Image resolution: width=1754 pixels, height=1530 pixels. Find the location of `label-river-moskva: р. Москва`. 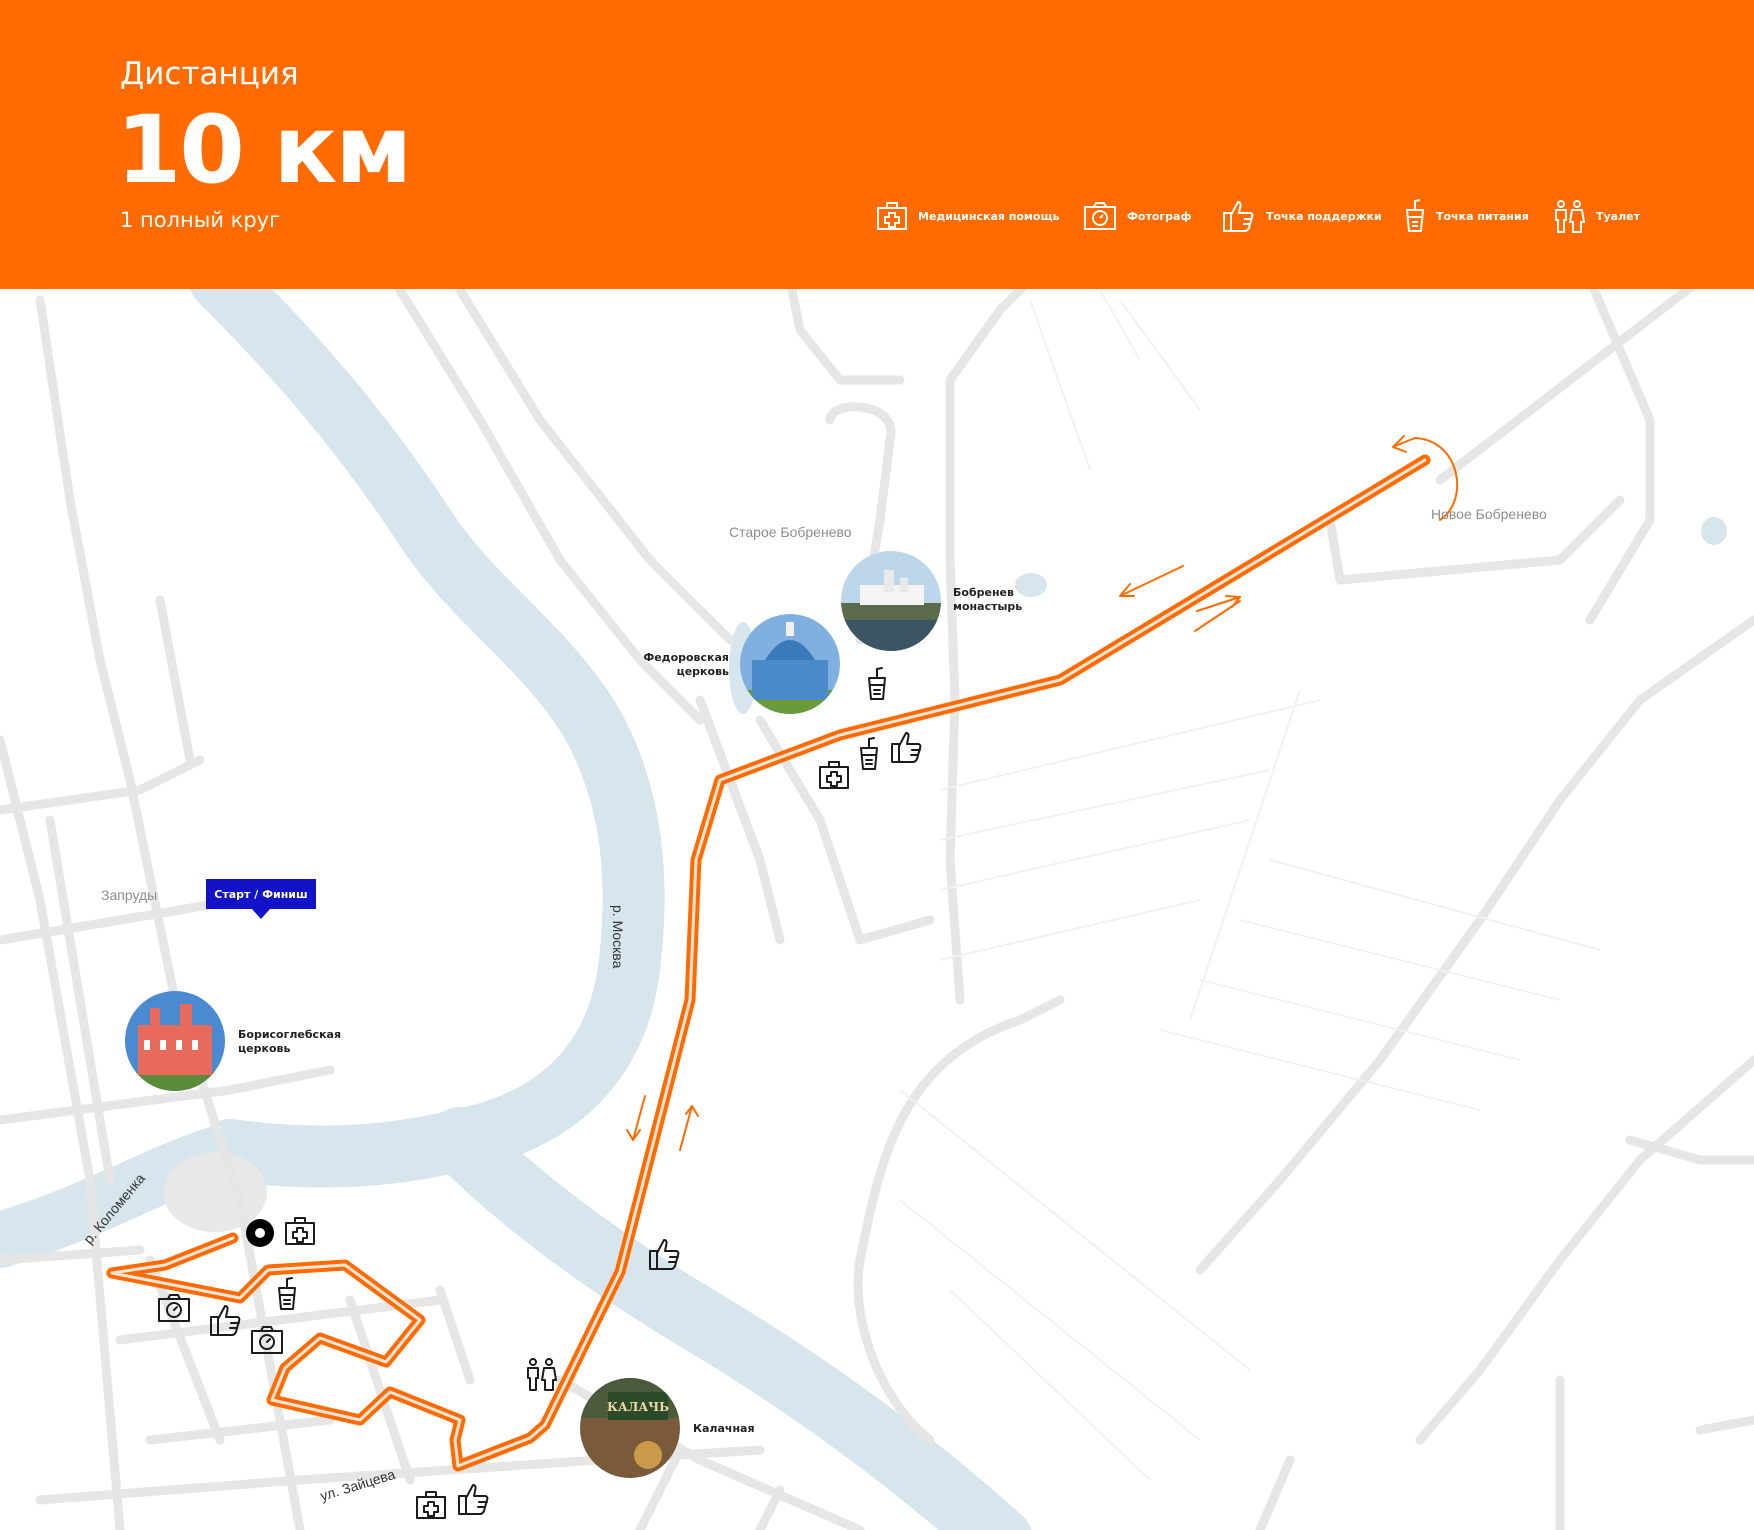

label-river-moskva: р. Москва is located at coordinates (618, 937).